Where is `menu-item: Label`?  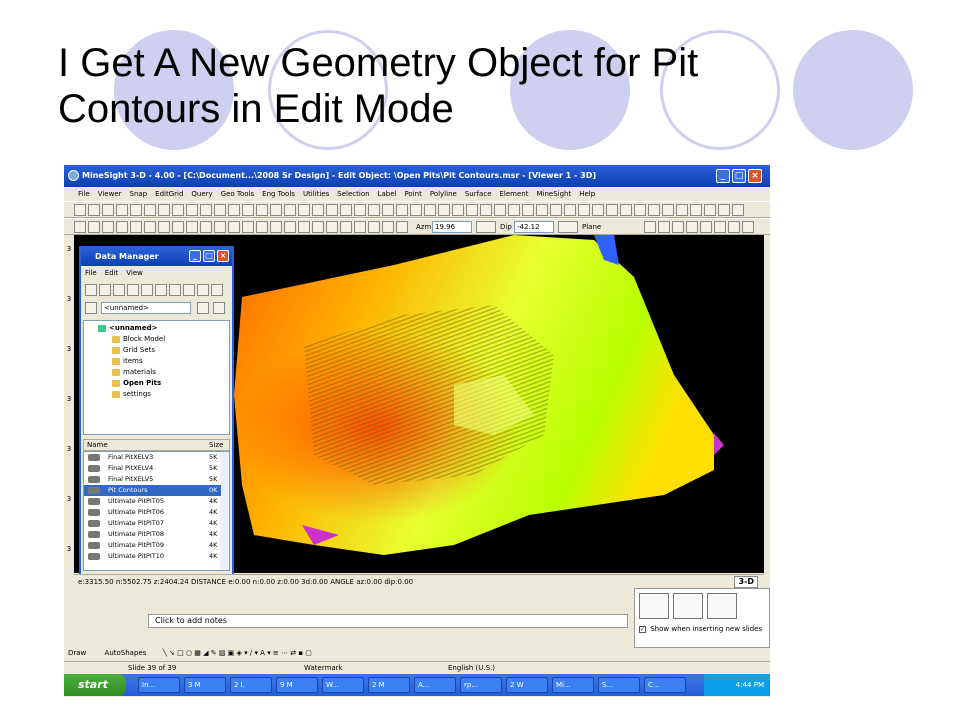 menu-item: Label is located at coordinates (387, 194).